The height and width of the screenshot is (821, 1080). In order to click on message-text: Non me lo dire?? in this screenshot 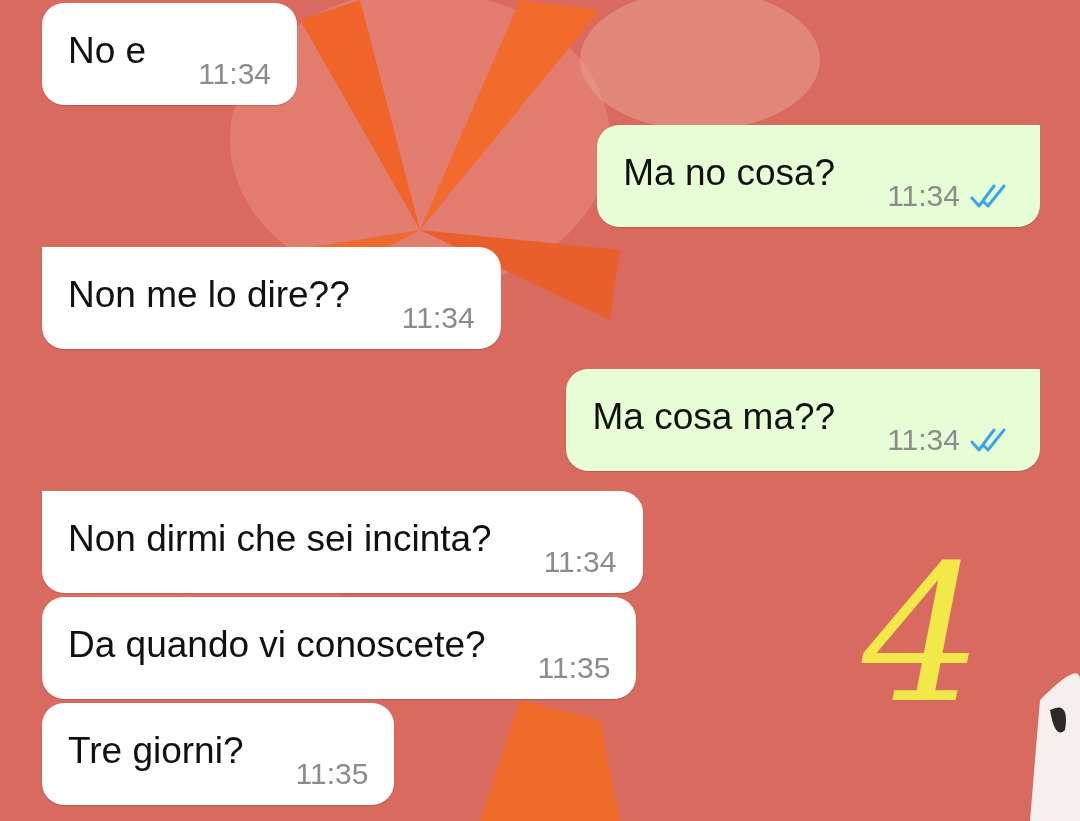, I will do `click(209, 295)`.